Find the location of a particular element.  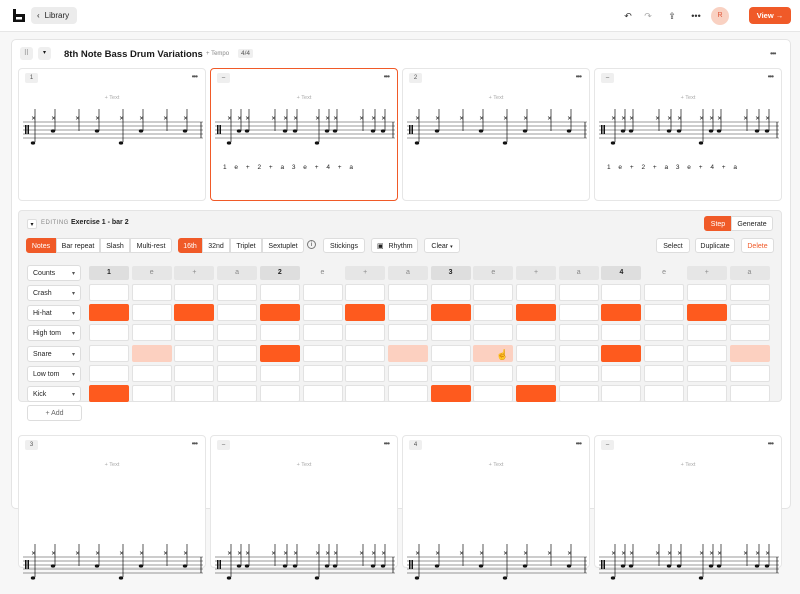

instrument-select: Snare ▾ is located at coordinates (54, 353).